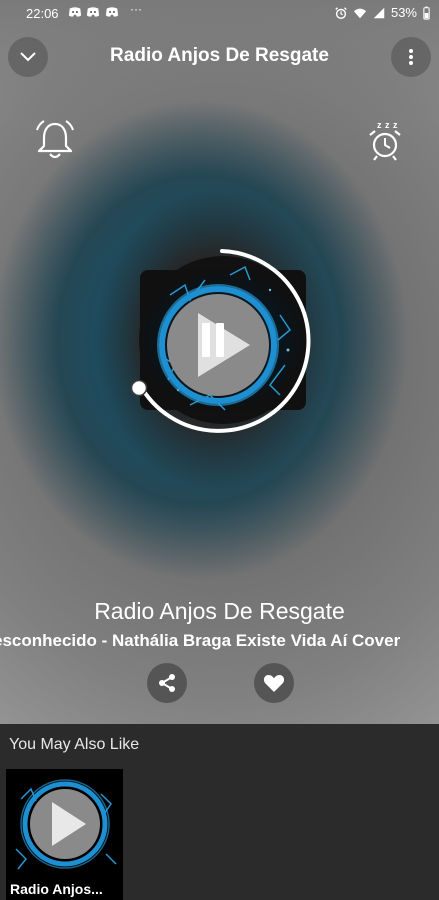 The image size is (439, 900). What do you see at coordinates (403, 12) in the screenshot?
I see `battery-percent: 53%` at bounding box center [403, 12].